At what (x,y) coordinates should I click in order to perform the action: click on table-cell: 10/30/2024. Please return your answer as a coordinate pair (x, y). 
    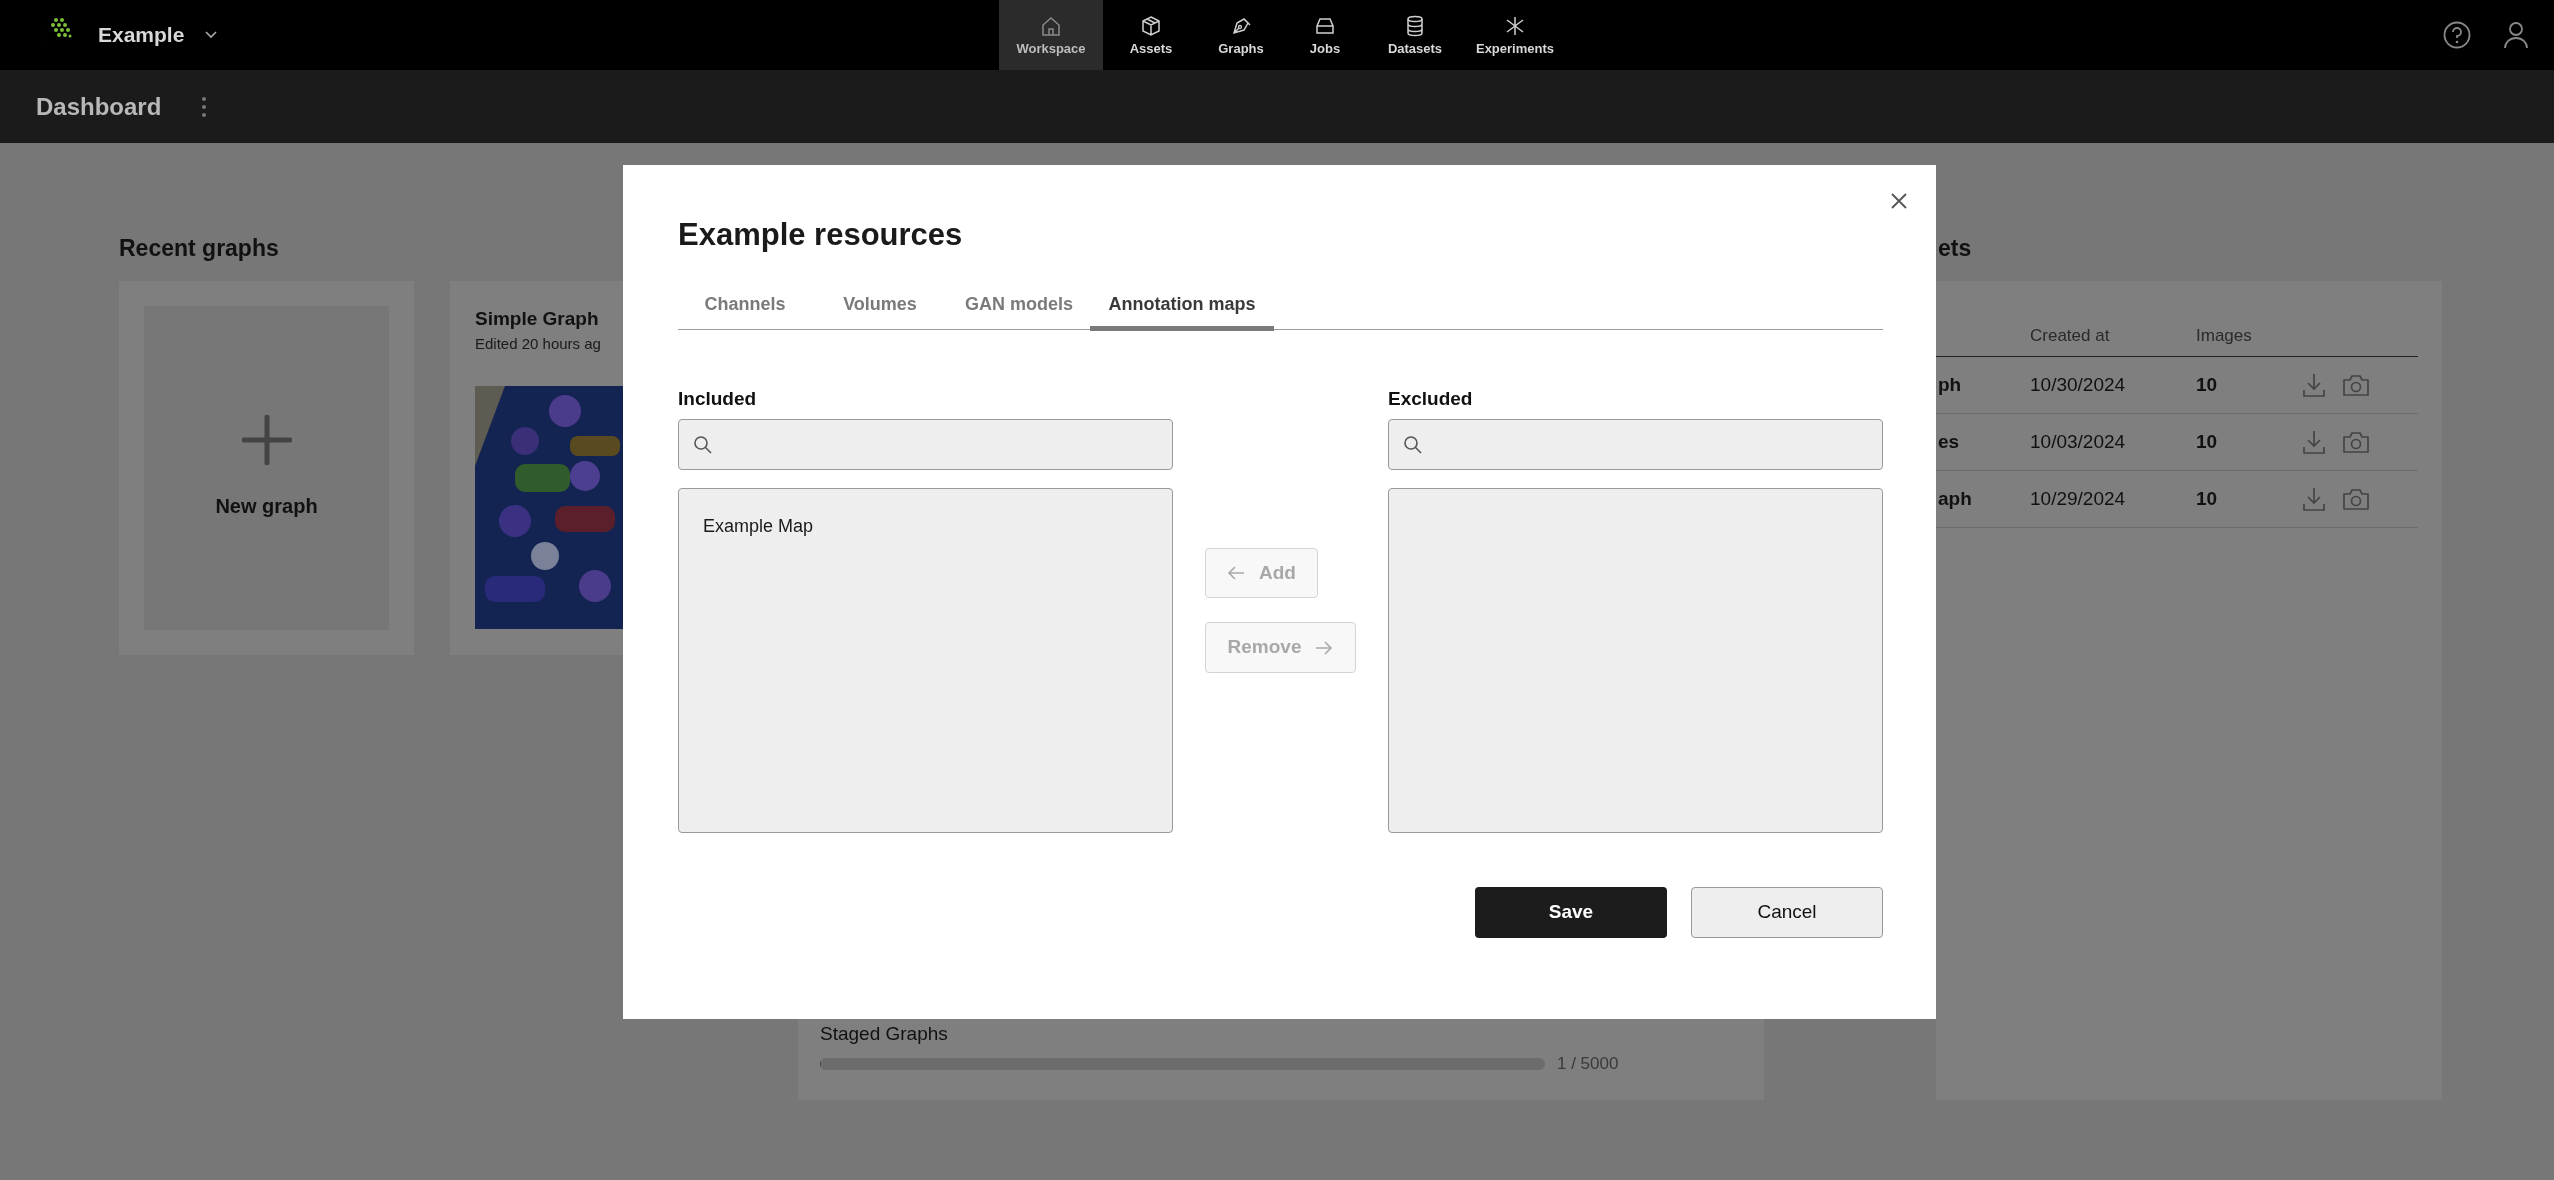
    Looking at the image, I should click on (2078, 384).